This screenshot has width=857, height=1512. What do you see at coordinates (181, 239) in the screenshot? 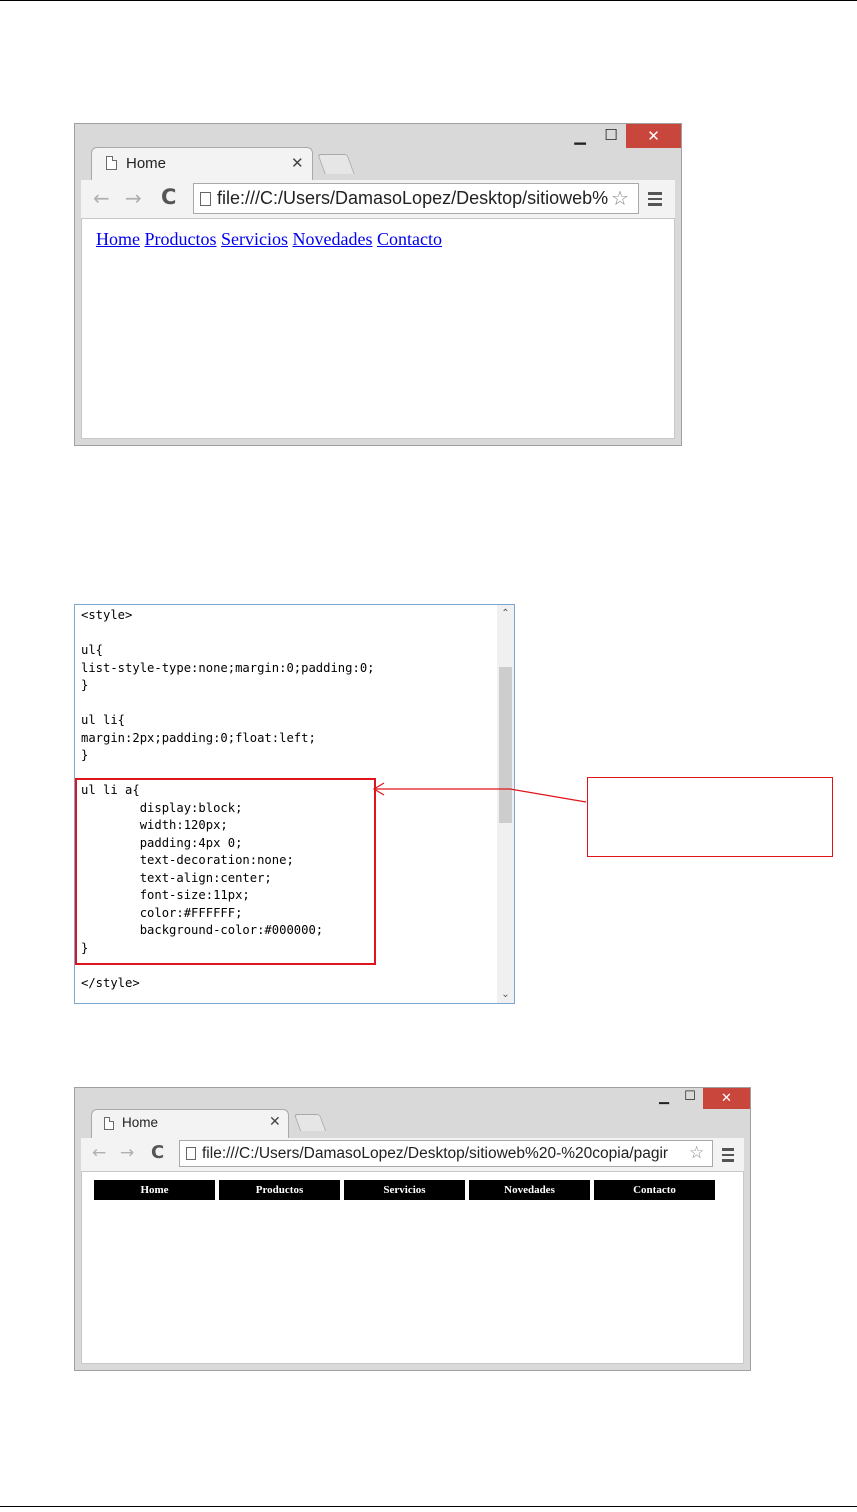
I see `link-productos: Productos` at bounding box center [181, 239].